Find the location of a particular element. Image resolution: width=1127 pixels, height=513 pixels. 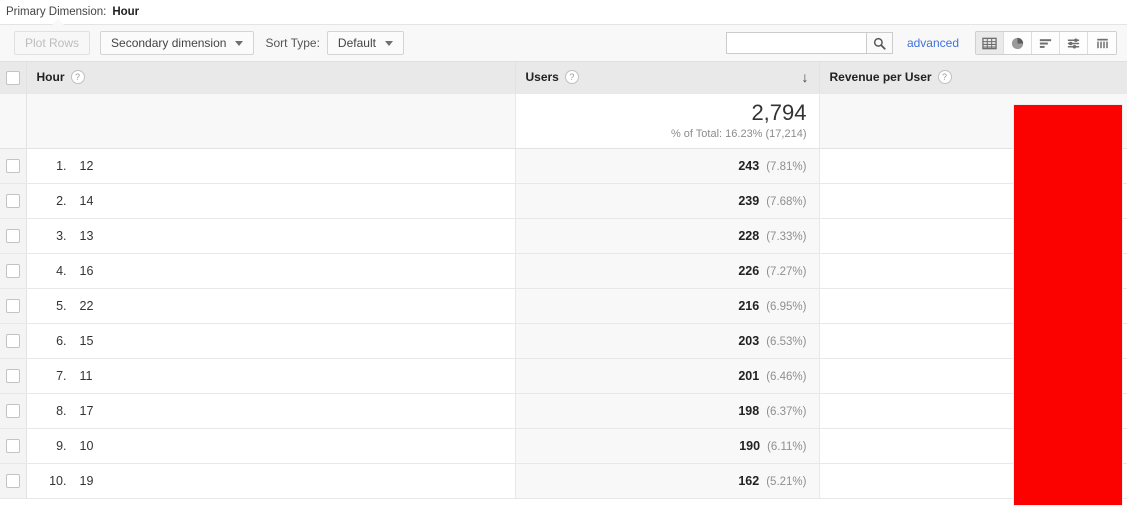

comparison-view-button is located at coordinates (1074, 43).